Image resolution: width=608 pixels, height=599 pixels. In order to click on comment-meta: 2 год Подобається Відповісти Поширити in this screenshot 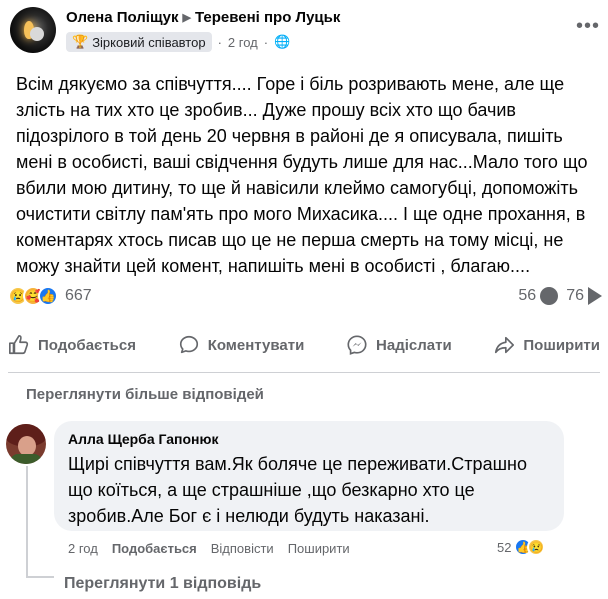, I will do `click(209, 548)`.